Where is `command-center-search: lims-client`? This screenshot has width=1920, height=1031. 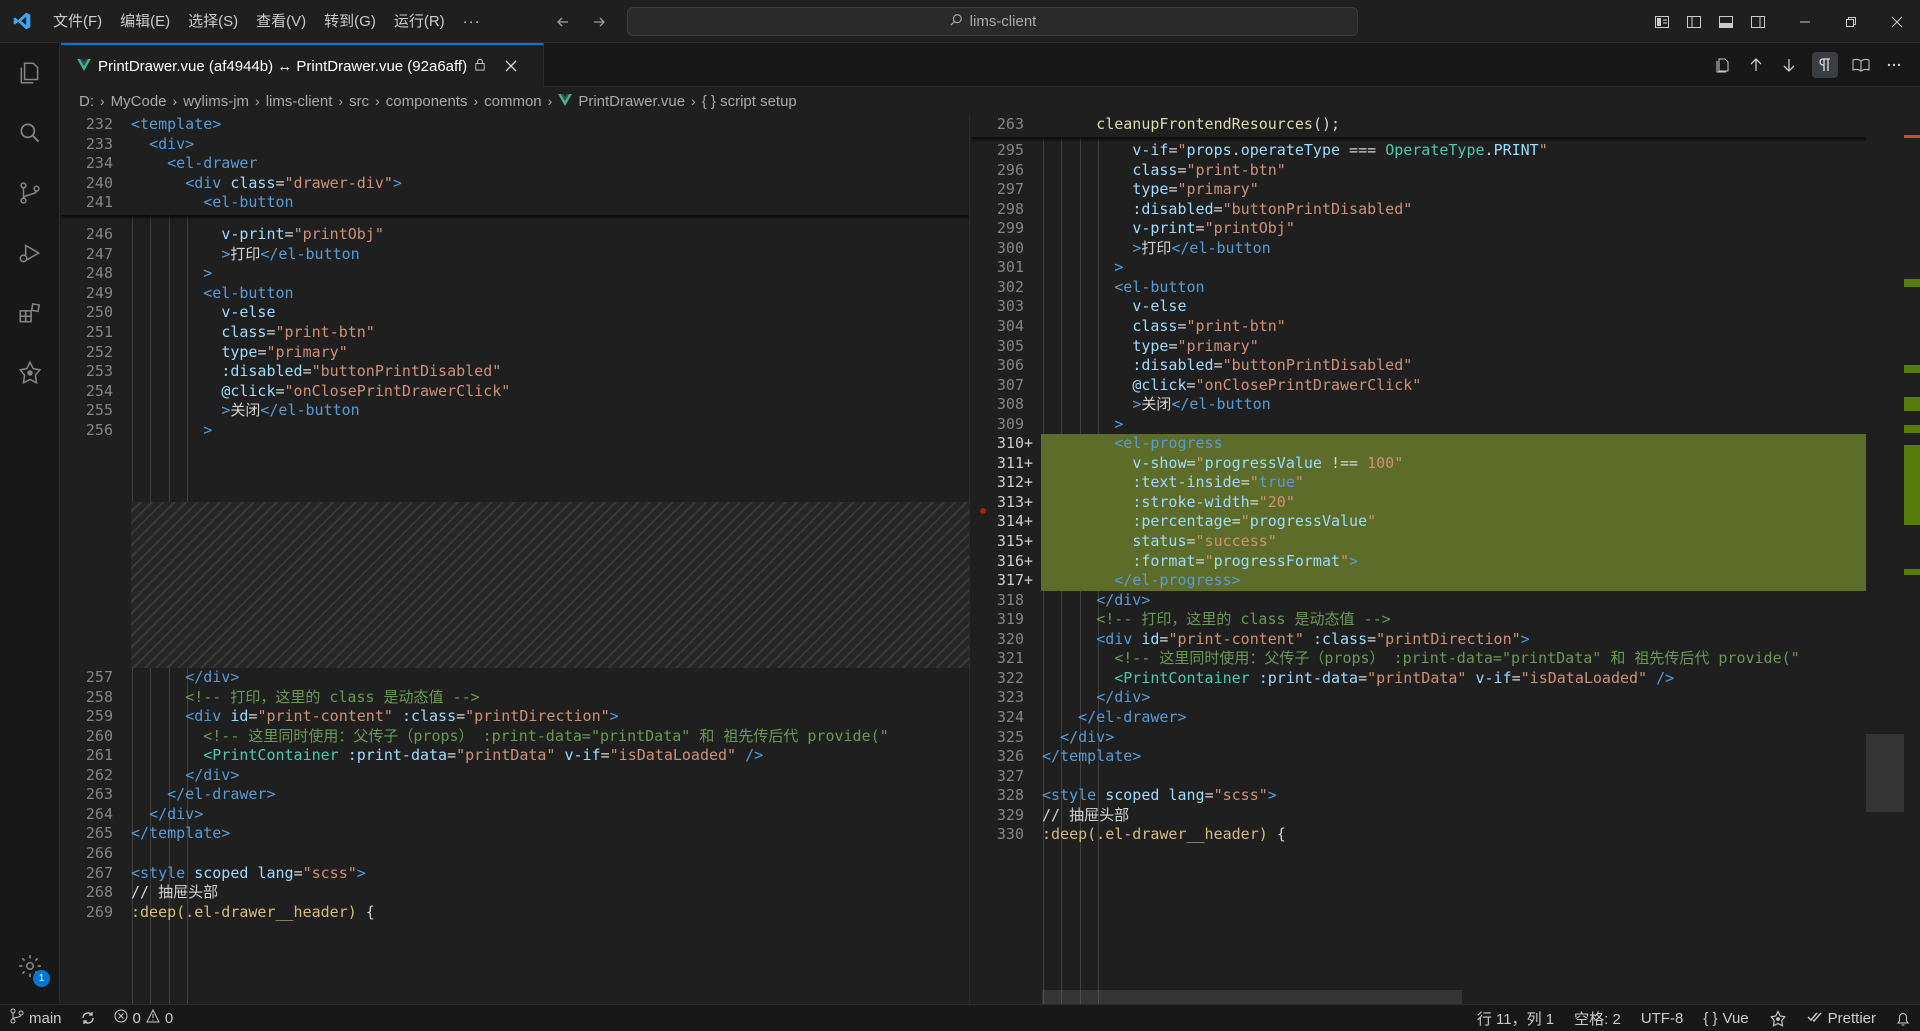
command-center-search: lims-client is located at coordinates (992, 21).